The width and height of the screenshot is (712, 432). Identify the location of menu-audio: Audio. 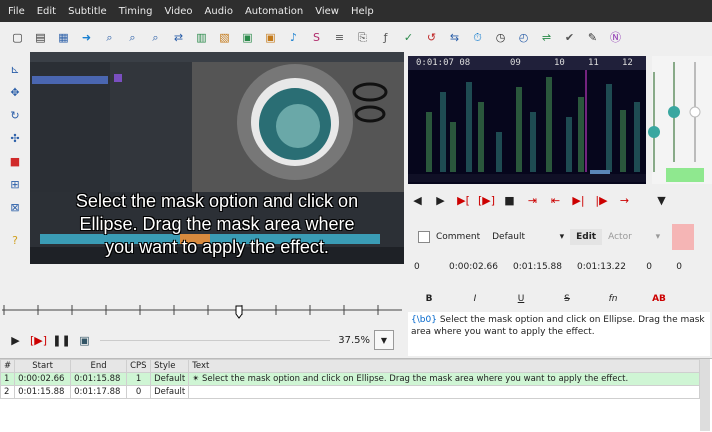
(219, 11).